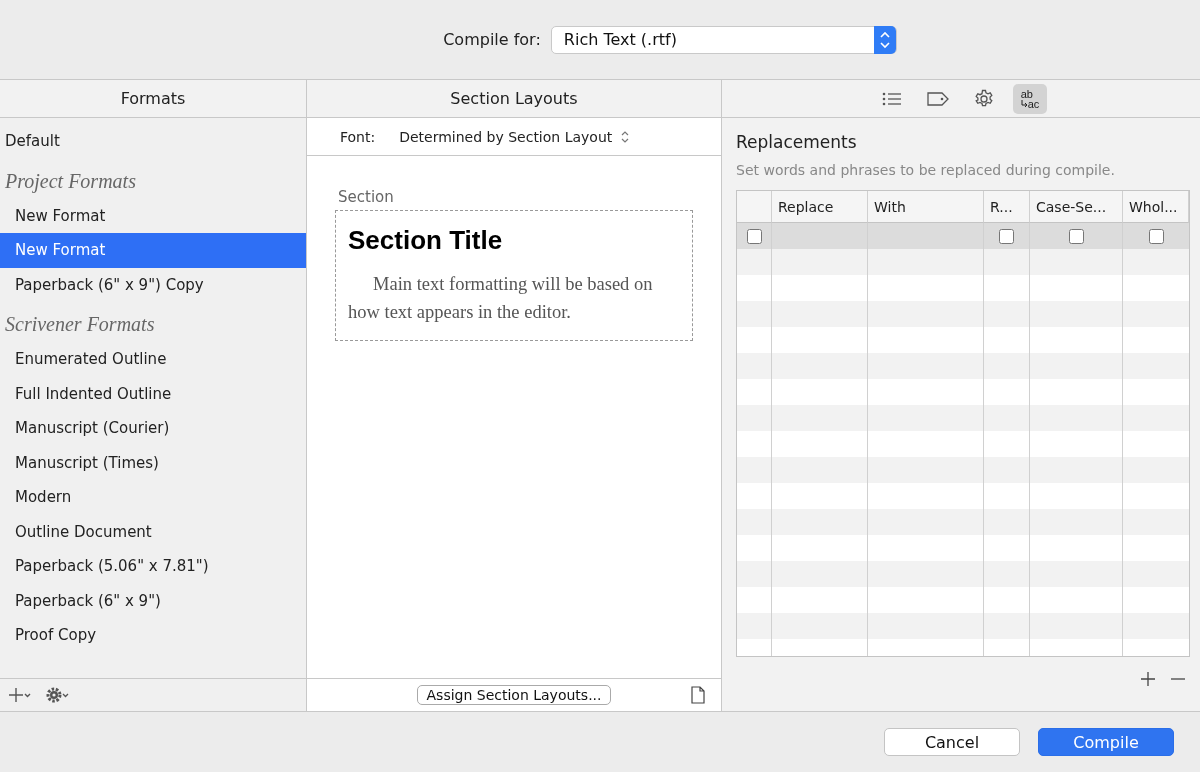 Image resolution: width=1200 pixels, height=772 pixels. Describe the element at coordinates (514, 99) in the screenshot. I see `section-layouts-header: Section Layouts` at that location.